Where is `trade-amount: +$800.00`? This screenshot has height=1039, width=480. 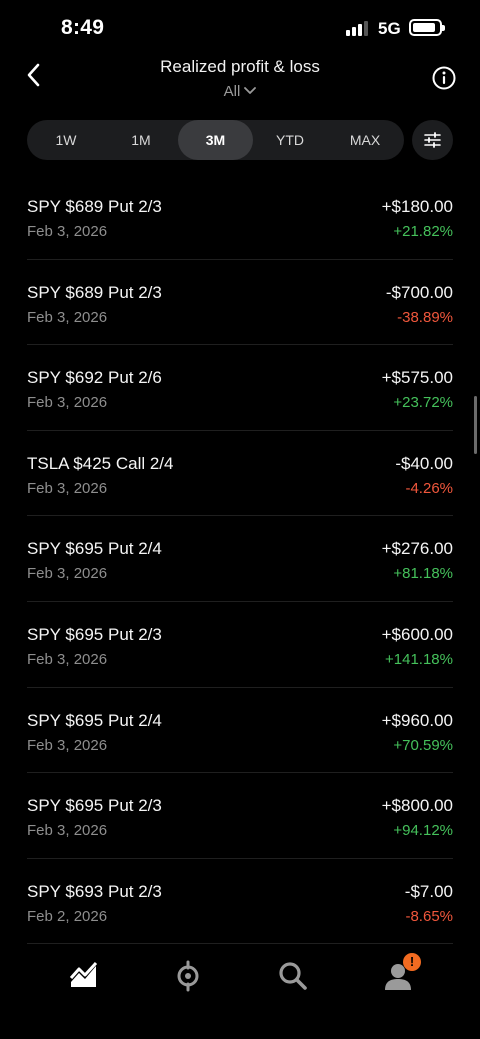 trade-amount: +$800.00 is located at coordinates (417, 806).